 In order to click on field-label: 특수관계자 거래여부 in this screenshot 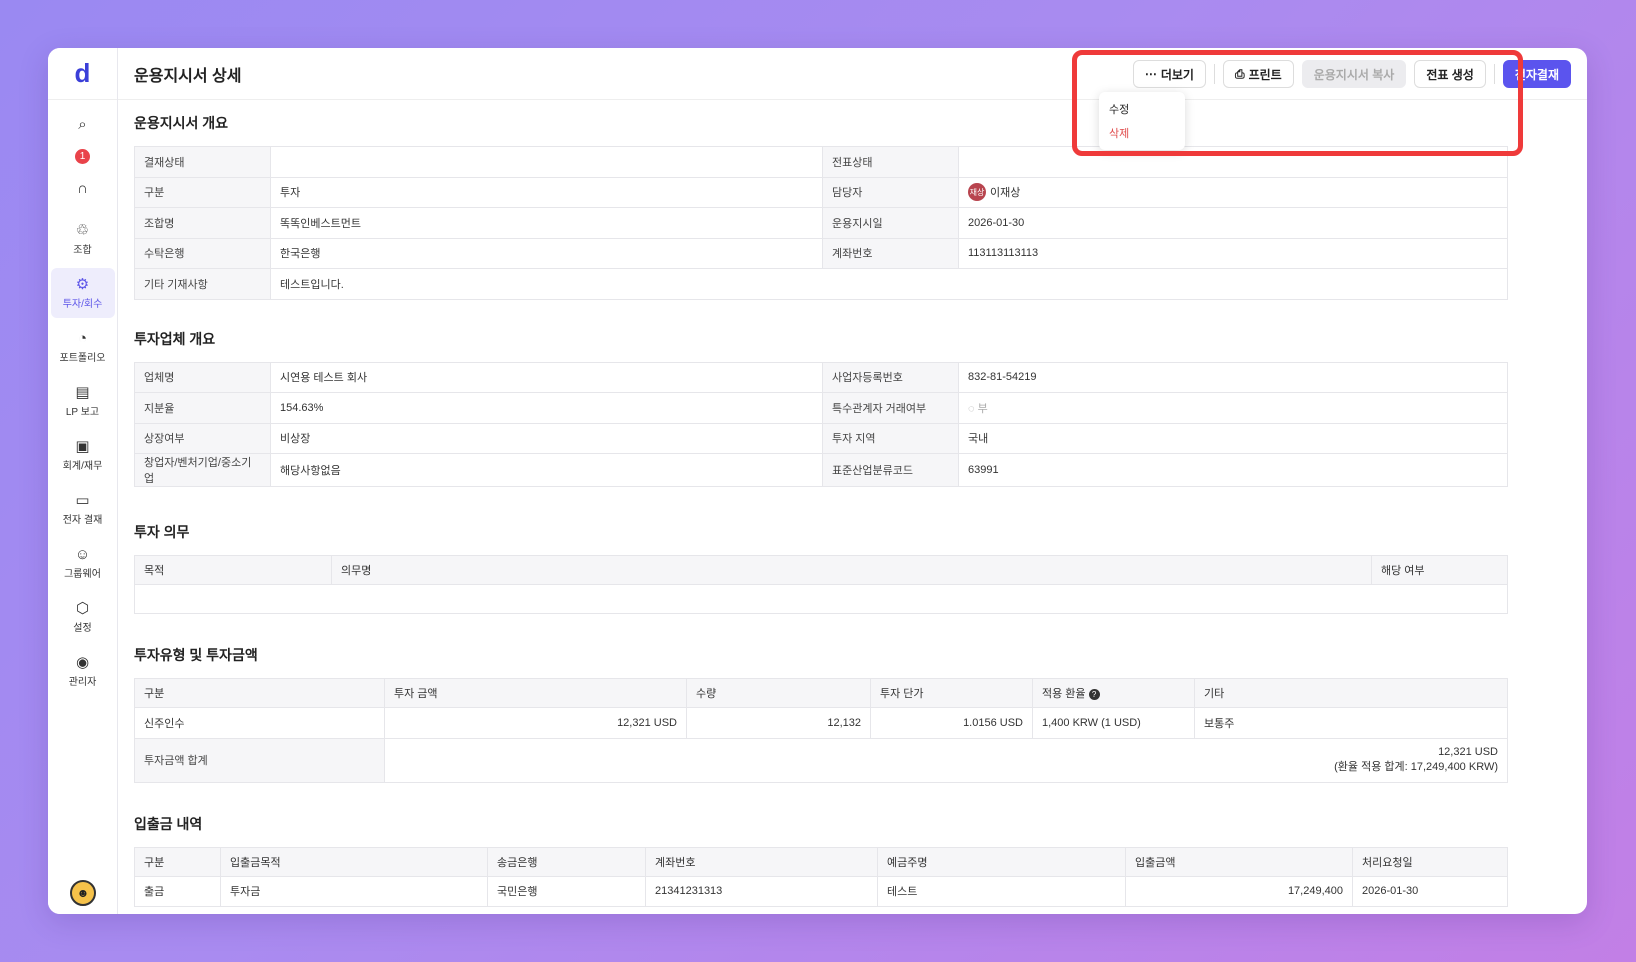, I will do `click(890, 408)`.